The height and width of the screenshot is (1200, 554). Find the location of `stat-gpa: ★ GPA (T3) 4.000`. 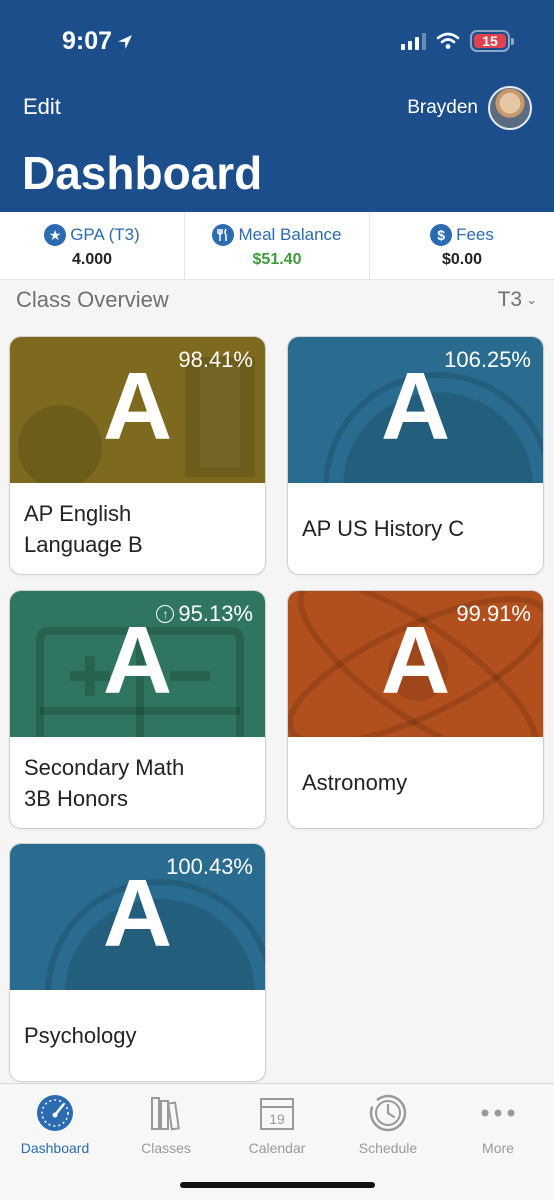

stat-gpa: ★ GPA (T3) 4.000 is located at coordinates (92, 245).